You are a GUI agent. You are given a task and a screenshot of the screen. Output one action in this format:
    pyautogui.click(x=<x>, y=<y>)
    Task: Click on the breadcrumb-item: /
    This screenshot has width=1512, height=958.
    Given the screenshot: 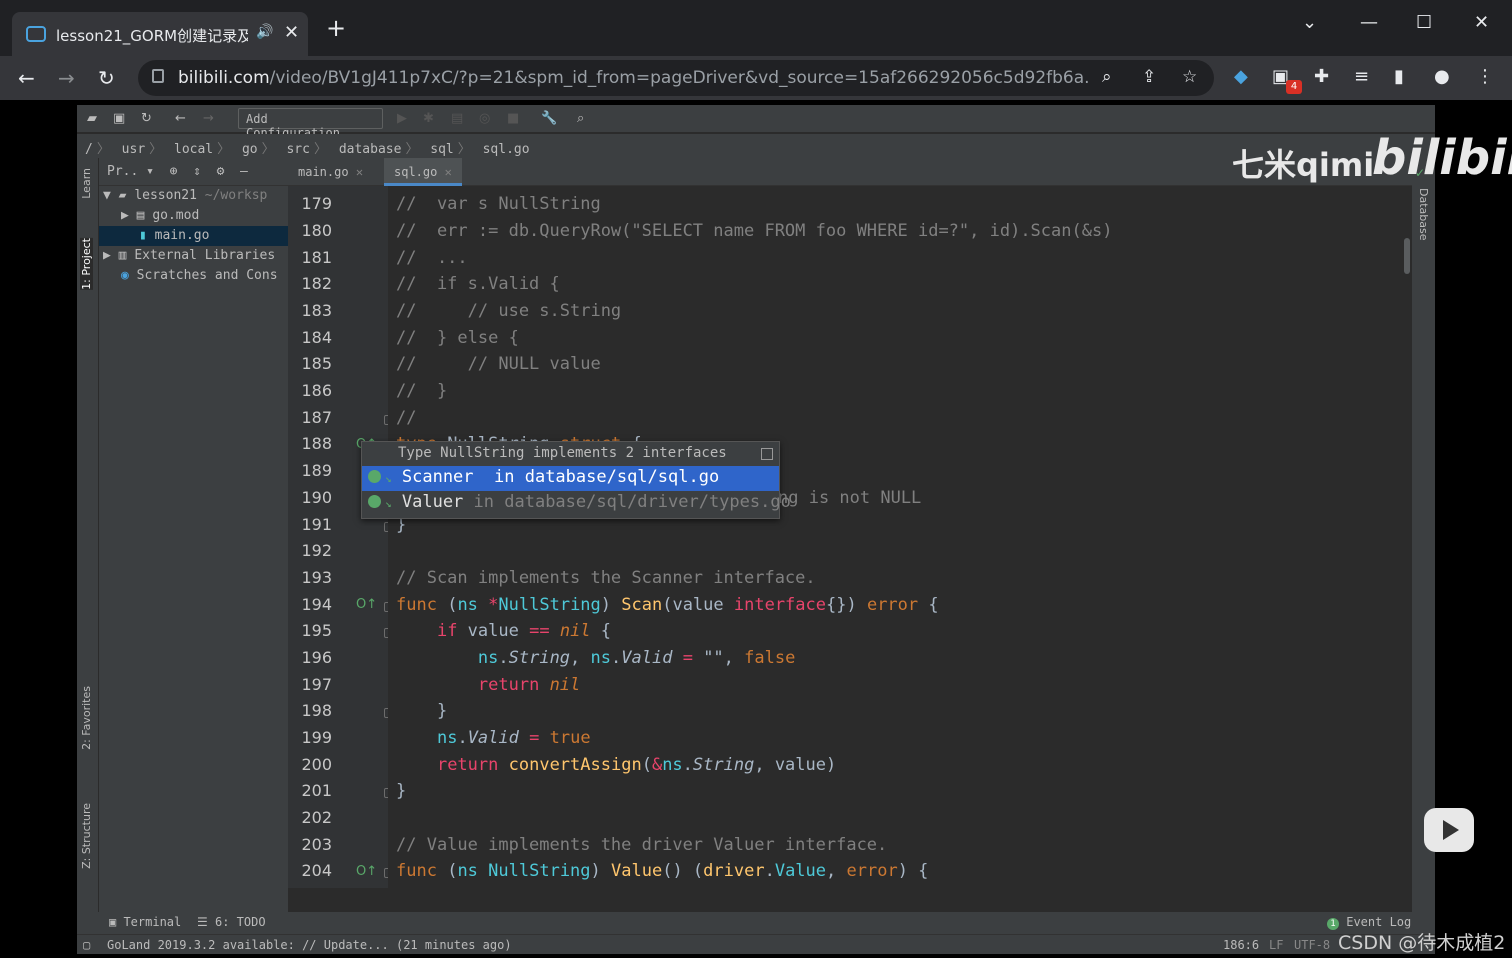 What is the action you would take?
    pyautogui.click(x=89, y=149)
    